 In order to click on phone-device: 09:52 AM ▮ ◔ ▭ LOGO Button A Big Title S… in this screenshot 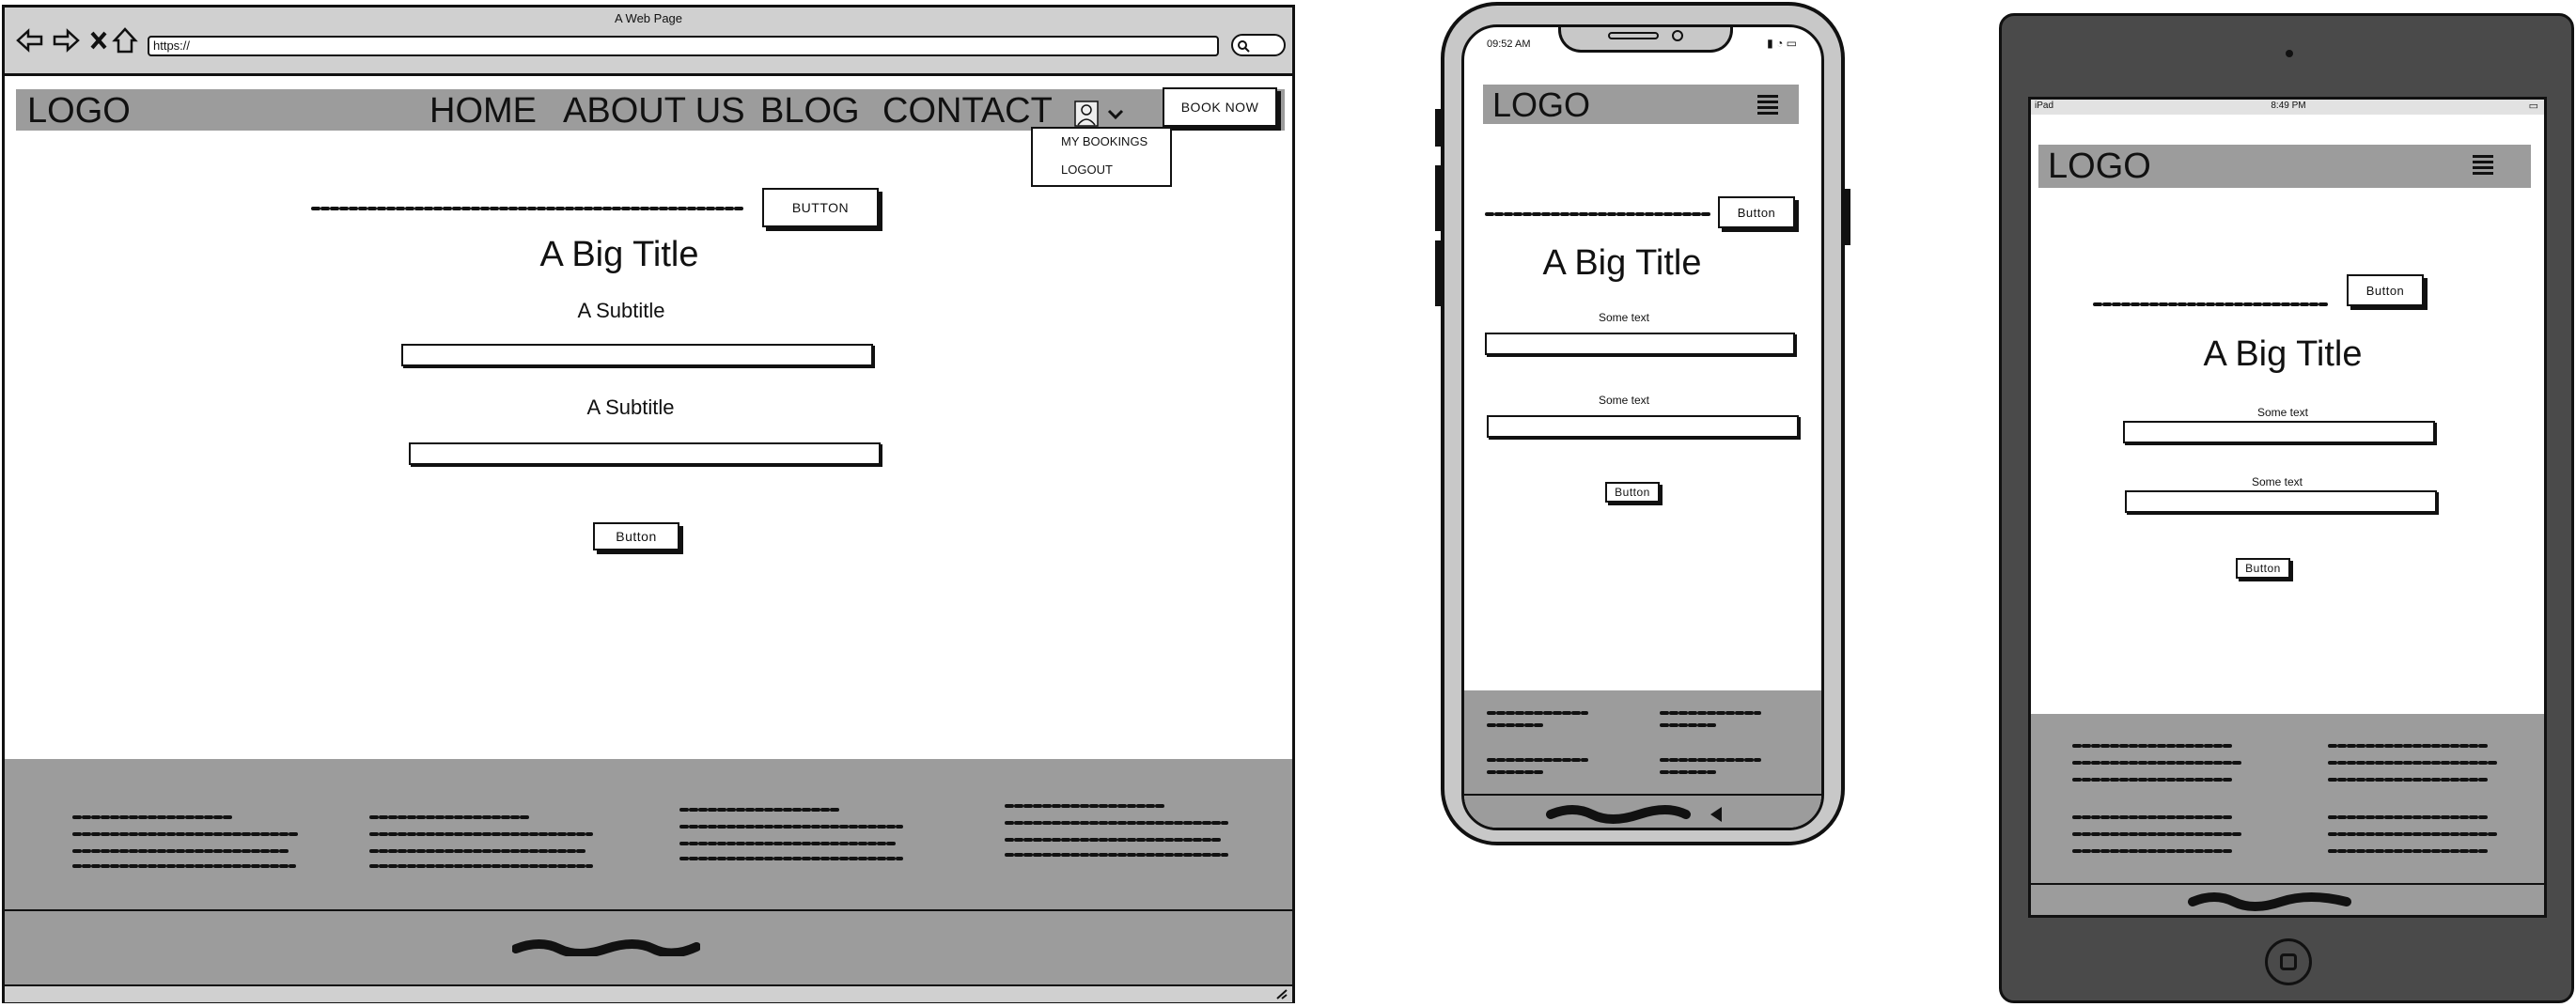, I will do `click(1642, 424)`.